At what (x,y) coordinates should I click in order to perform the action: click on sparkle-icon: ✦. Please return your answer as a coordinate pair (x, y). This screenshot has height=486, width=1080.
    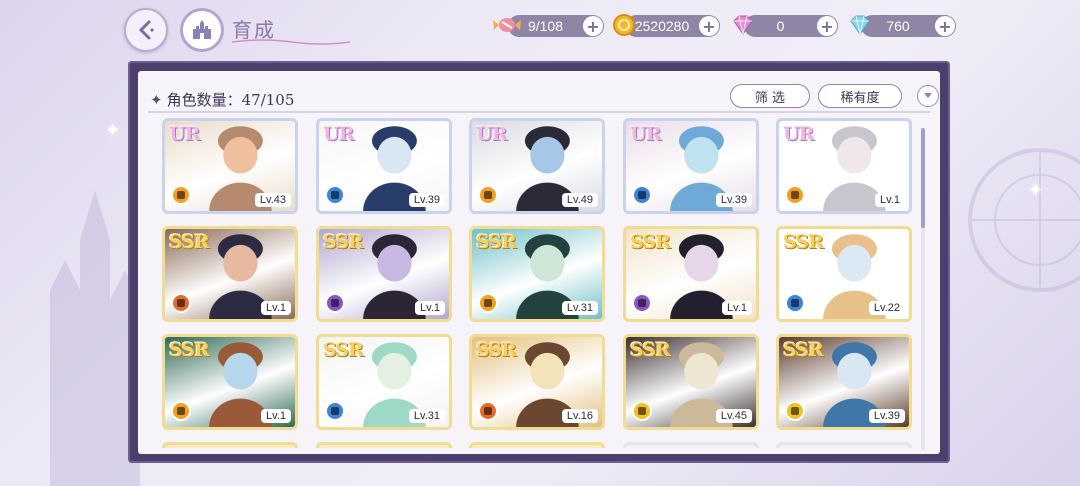
    Looking at the image, I should click on (156, 100).